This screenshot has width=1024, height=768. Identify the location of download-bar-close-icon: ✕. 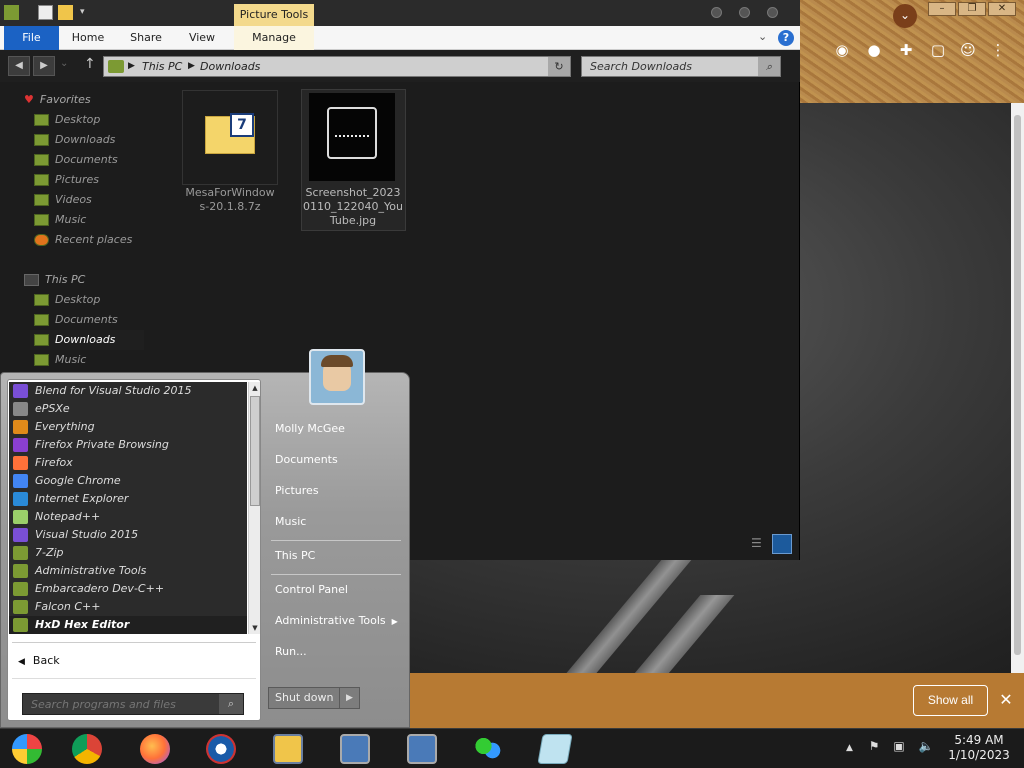
(1006, 700).